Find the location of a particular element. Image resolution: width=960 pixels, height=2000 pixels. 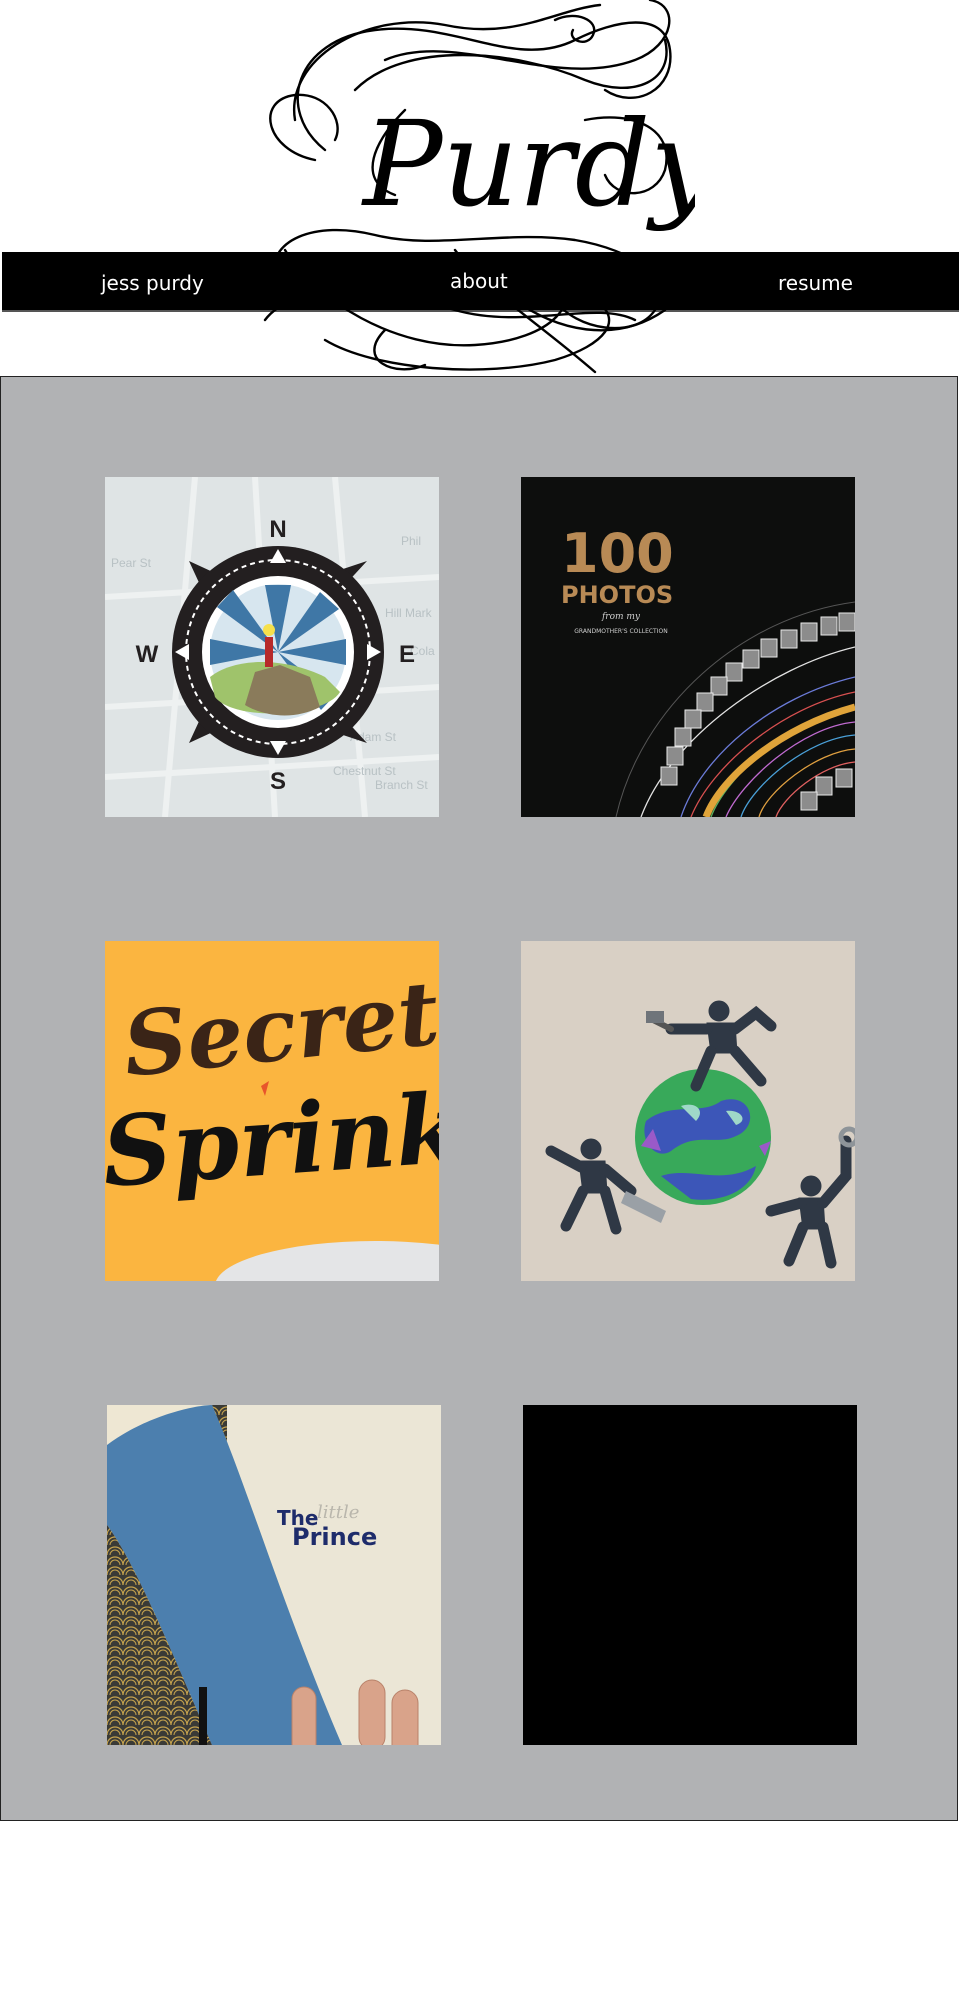

svg-text: Branch St is located at coordinates (401, 785).